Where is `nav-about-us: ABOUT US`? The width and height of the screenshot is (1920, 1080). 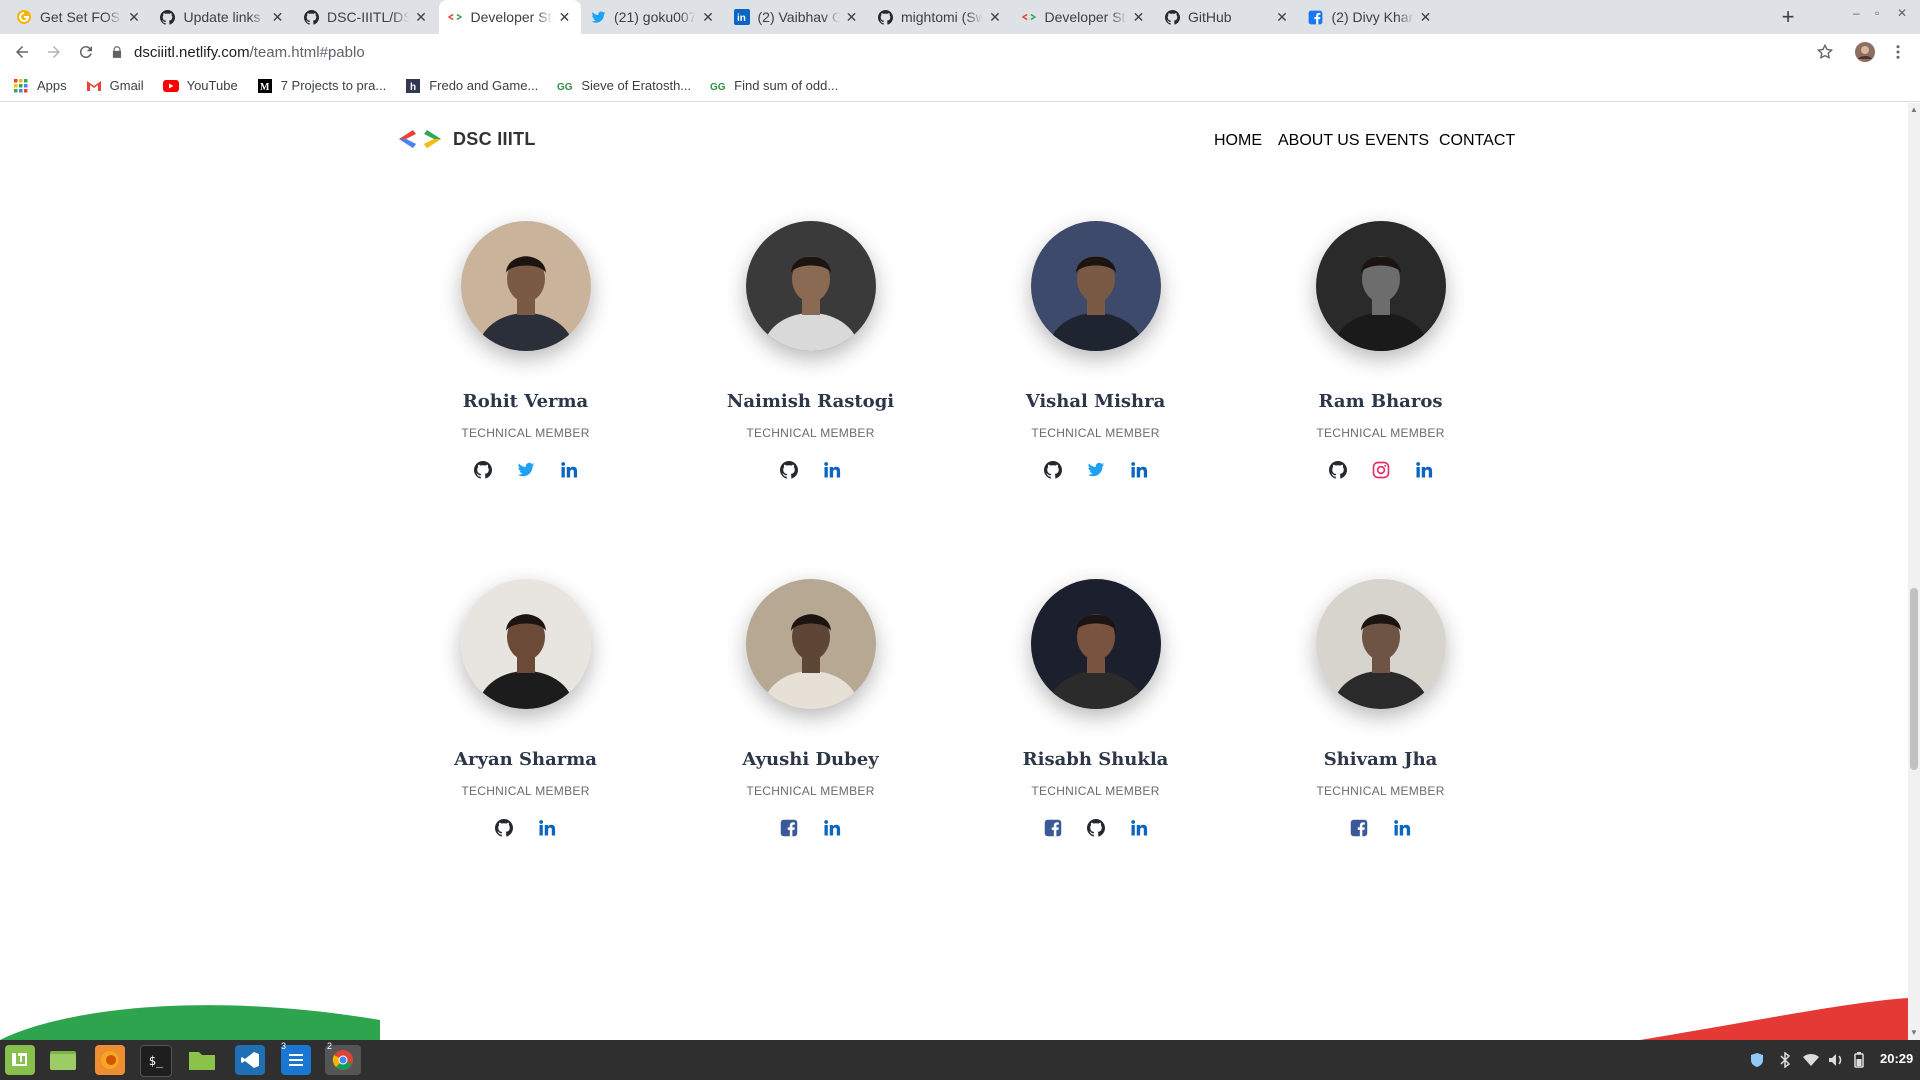 nav-about-us: ABOUT US is located at coordinates (1319, 141).